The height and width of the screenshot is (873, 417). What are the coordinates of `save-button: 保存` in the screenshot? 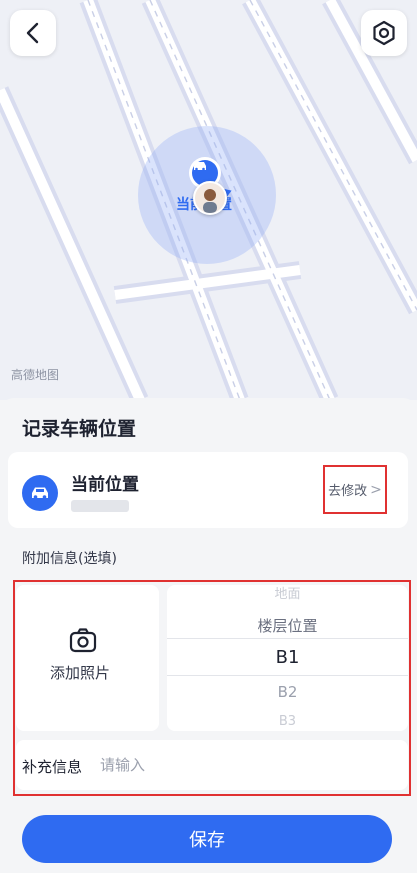 It's located at (207, 839).